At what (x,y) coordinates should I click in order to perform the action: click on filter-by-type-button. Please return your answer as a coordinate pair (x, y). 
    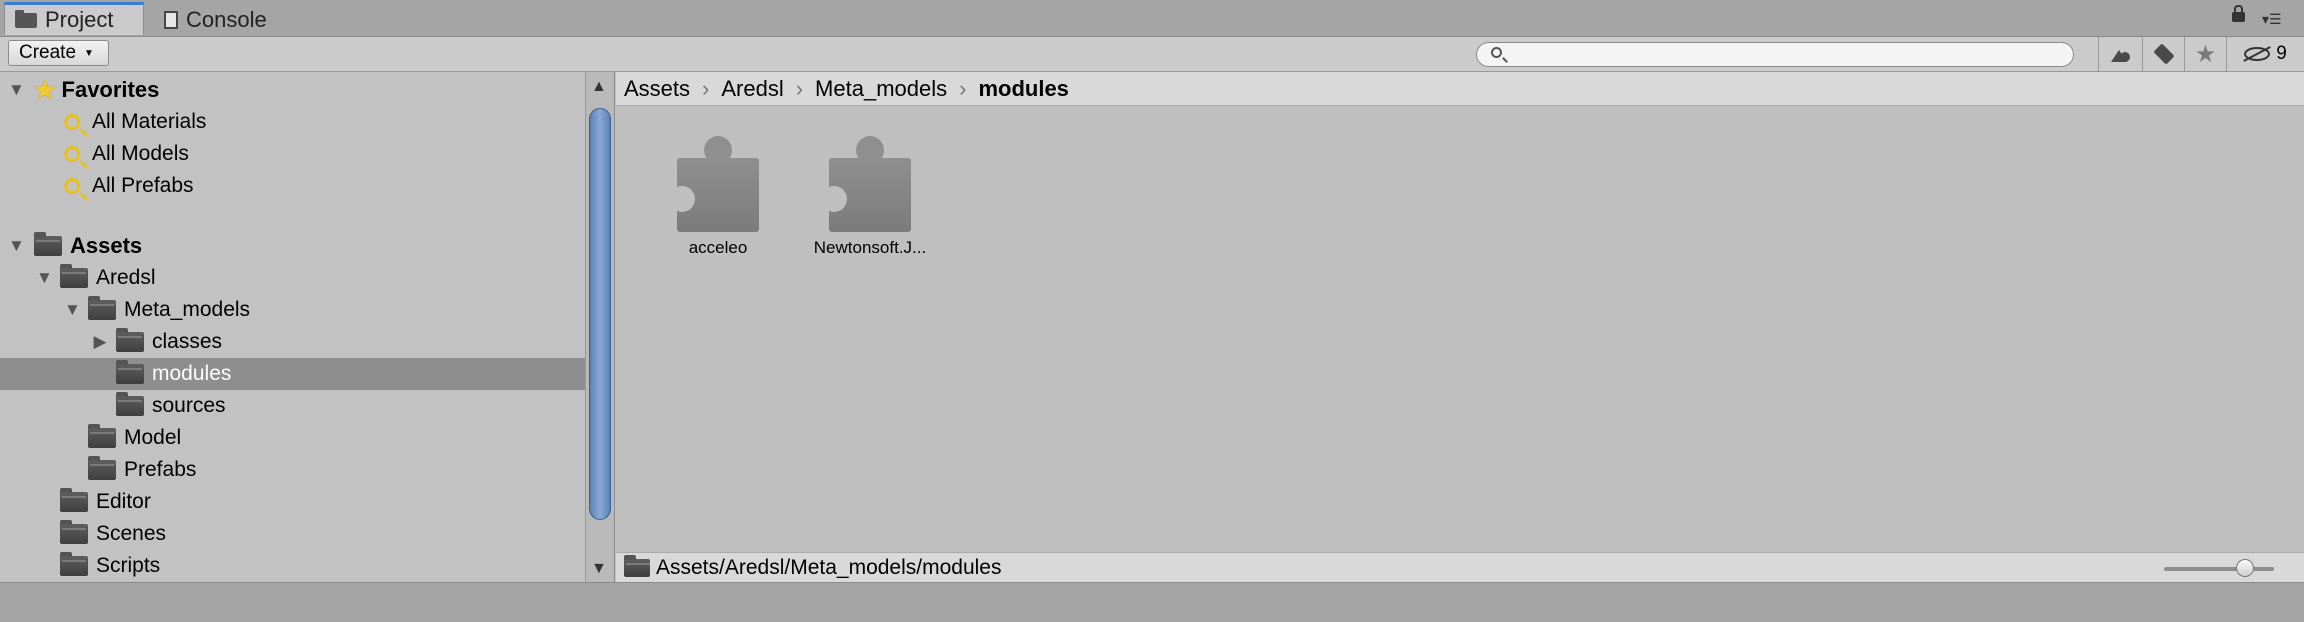
    Looking at the image, I should click on (2120, 54).